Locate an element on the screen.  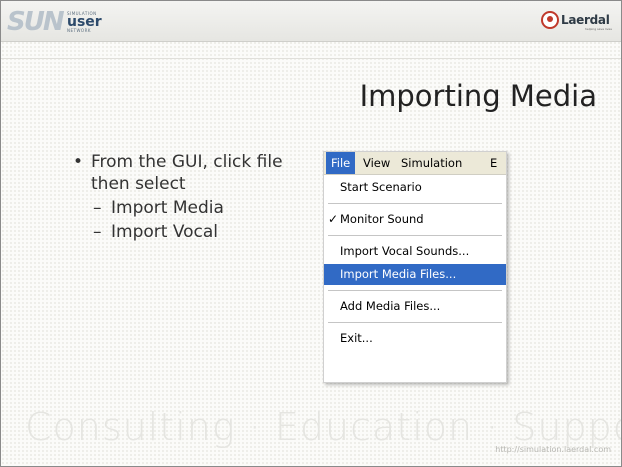
bullet-main: From the GUI, click file then select is located at coordinates (193, 173).